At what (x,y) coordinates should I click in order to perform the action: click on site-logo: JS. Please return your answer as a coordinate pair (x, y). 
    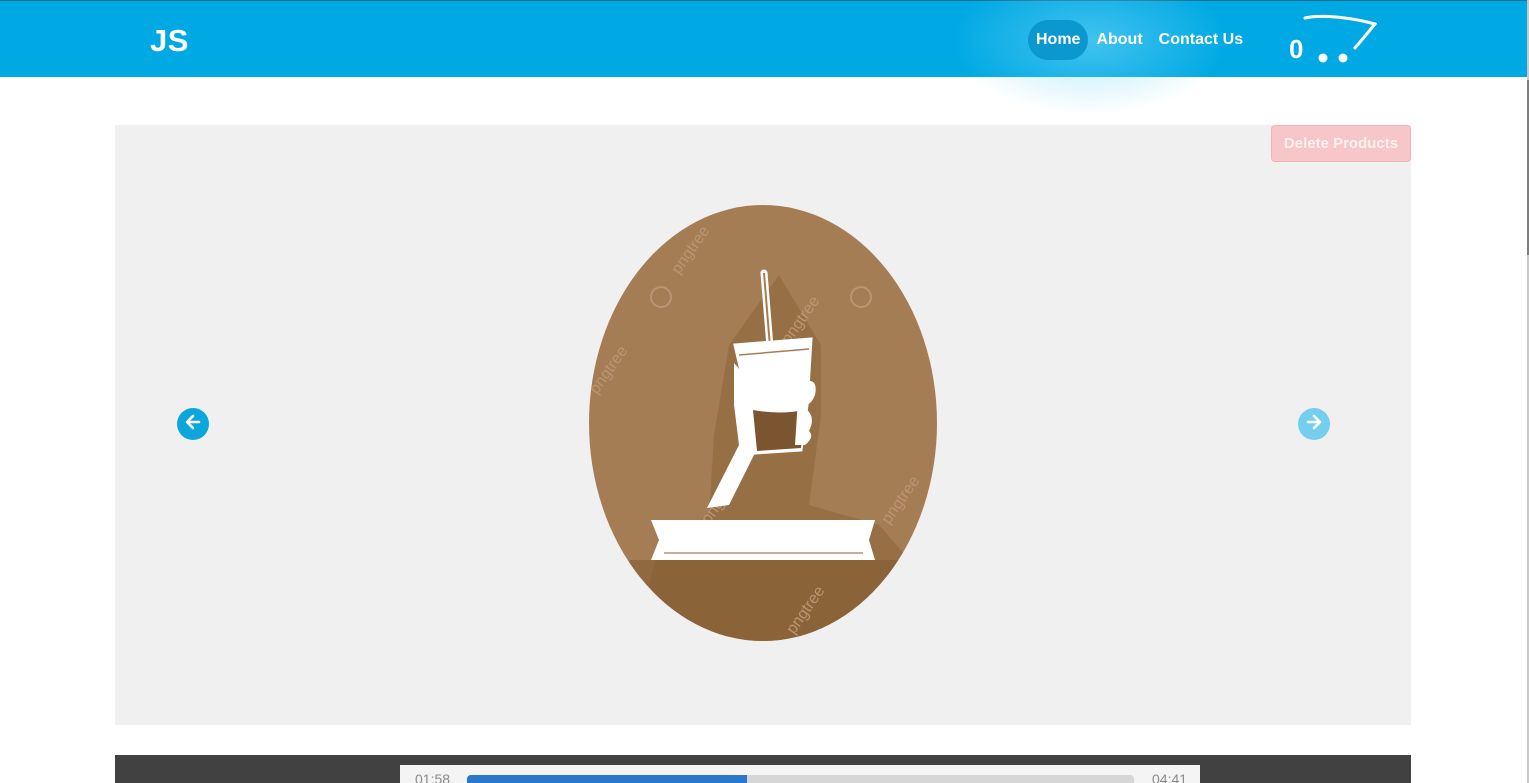
    Looking at the image, I should click on (169, 41).